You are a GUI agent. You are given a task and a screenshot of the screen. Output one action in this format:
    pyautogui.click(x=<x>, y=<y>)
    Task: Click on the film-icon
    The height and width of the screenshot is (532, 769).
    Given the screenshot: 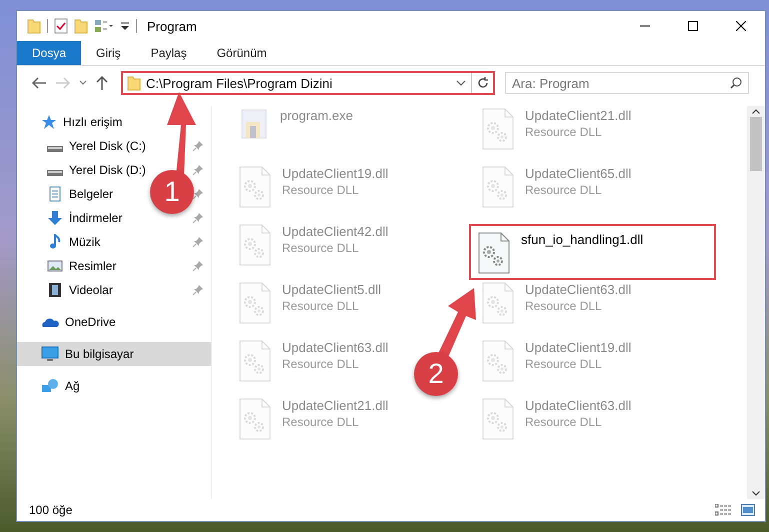 What is the action you would take?
    pyautogui.click(x=55, y=290)
    